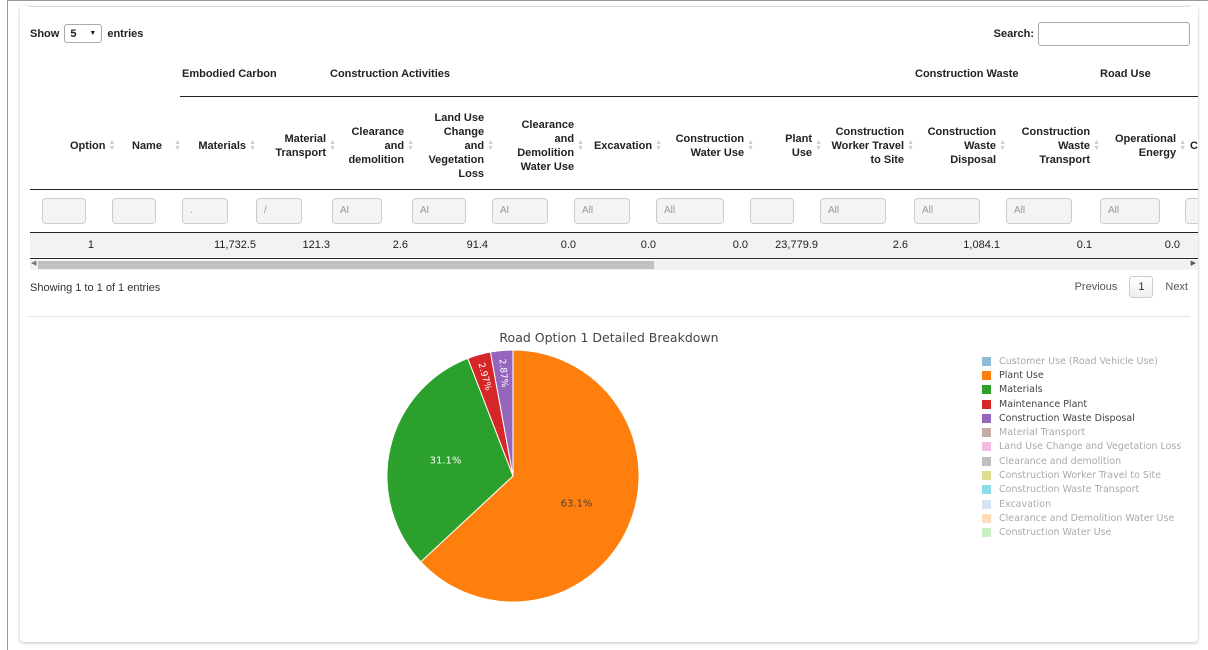 The width and height of the screenshot is (1208, 650). I want to click on window-border-left, so click(7, 325).